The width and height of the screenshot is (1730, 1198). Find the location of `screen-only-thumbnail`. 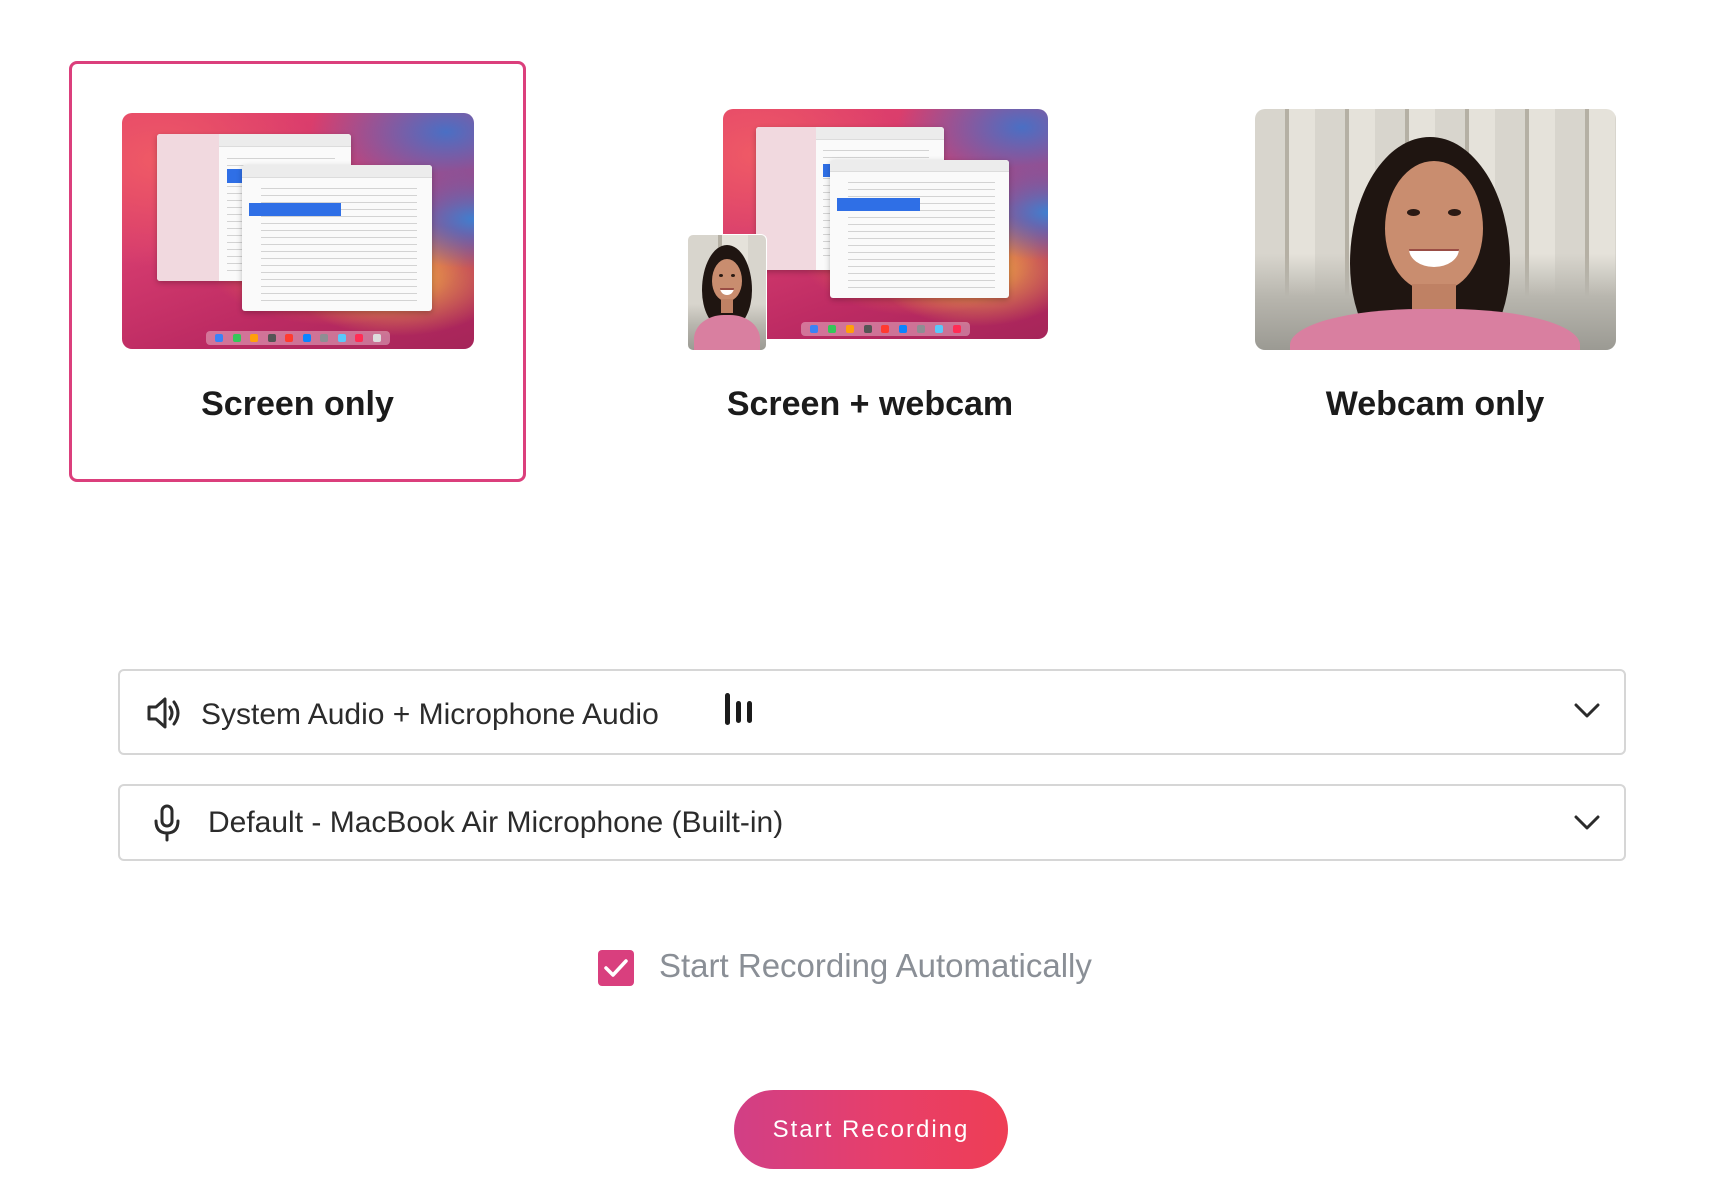

screen-only-thumbnail is located at coordinates (298, 231).